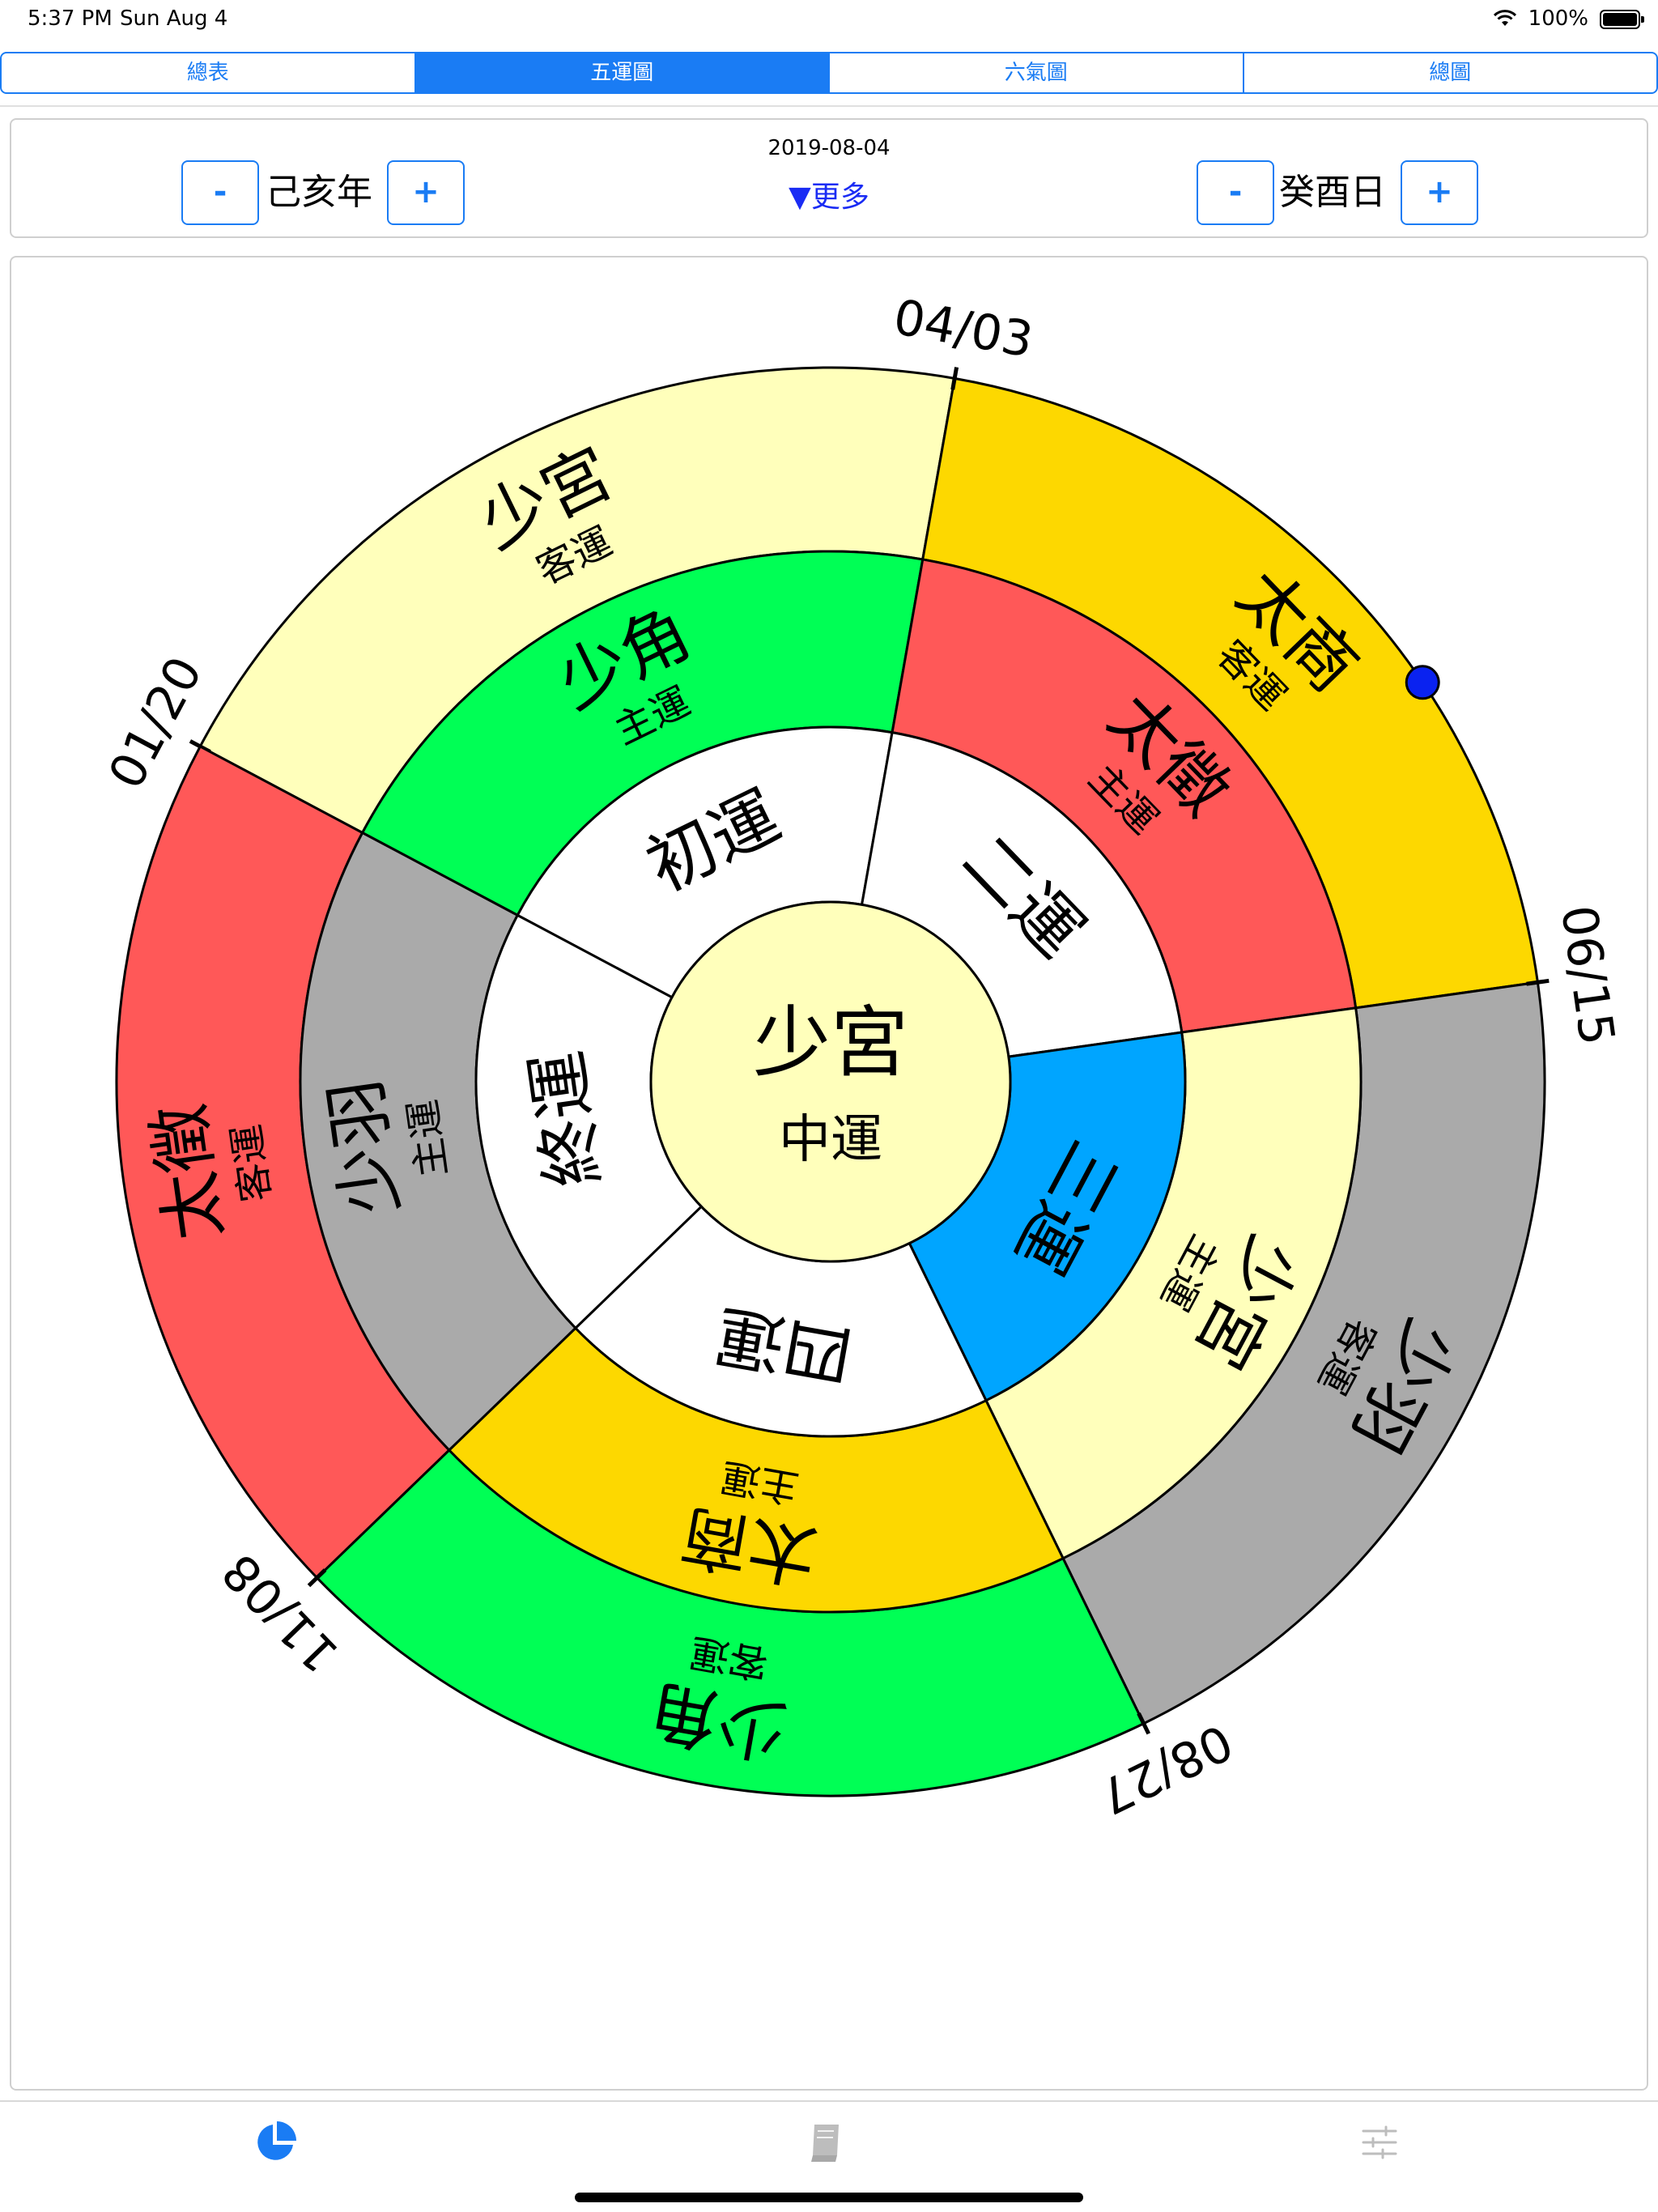 This screenshot has width=1658, height=2212. What do you see at coordinates (830, 1140) in the screenshot?
I see `center-subtitle: 中運` at bounding box center [830, 1140].